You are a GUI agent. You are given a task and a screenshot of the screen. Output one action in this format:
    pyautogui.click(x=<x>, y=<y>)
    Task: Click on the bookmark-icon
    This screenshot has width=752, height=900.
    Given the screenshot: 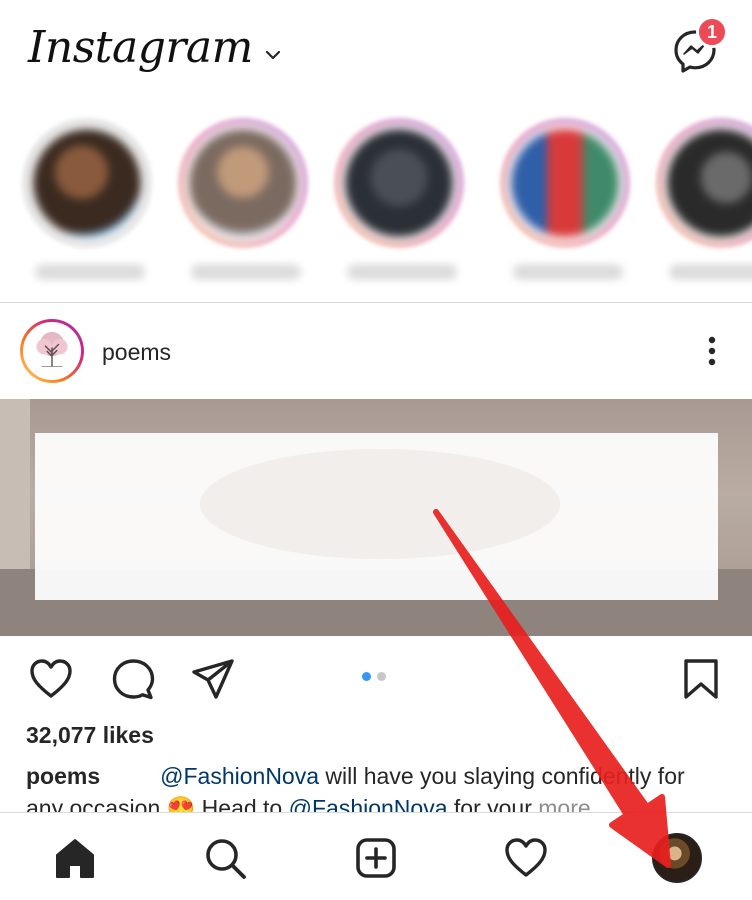 What is the action you would take?
    pyautogui.click(x=701, y=679)
    